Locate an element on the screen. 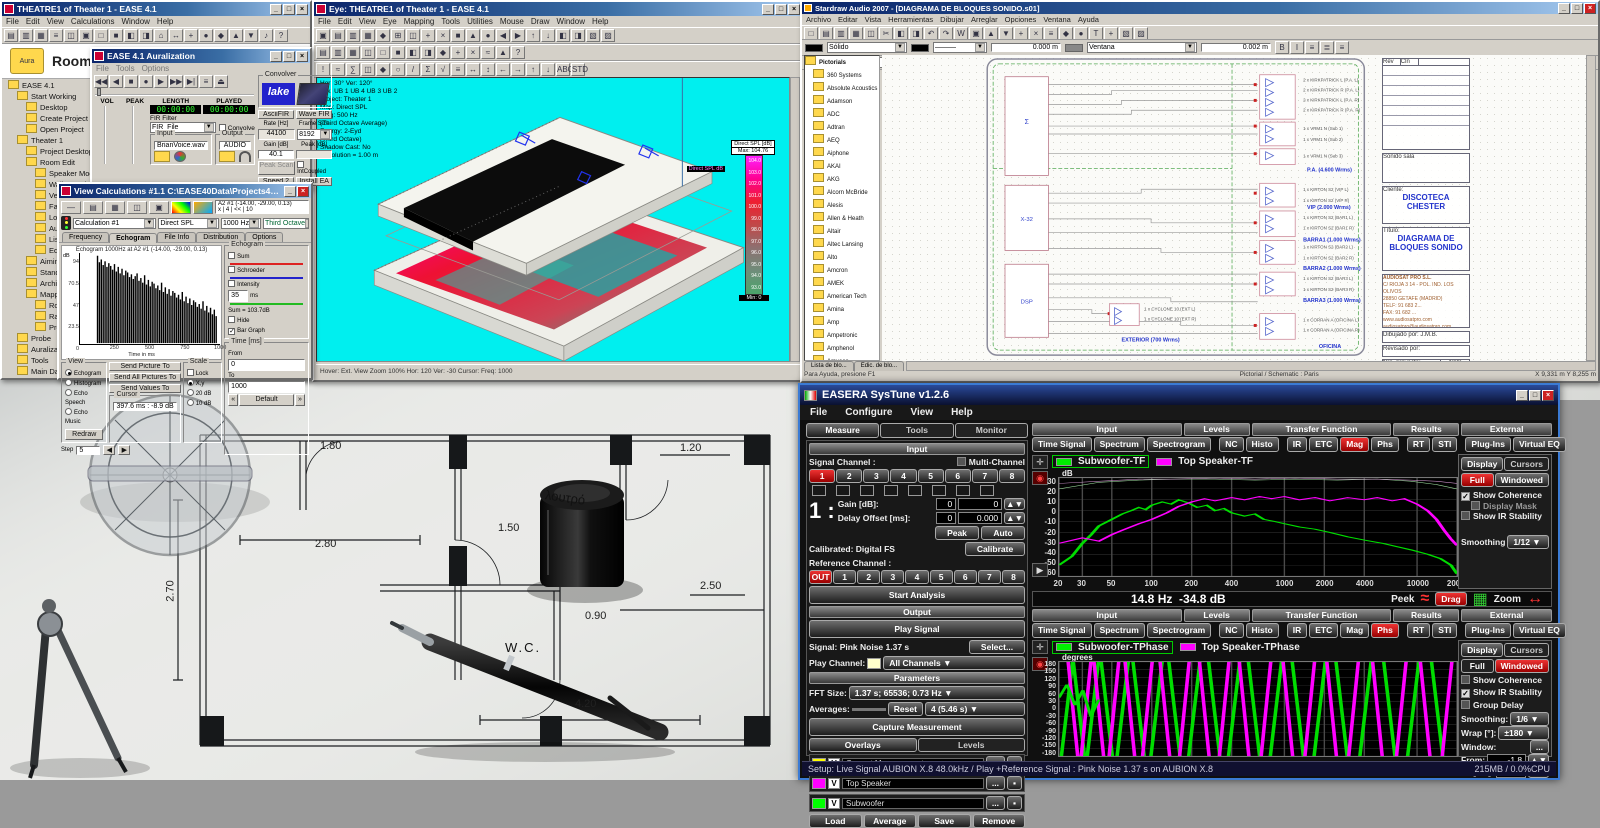  tree-item: Amp is located at coordinates (846, 322).